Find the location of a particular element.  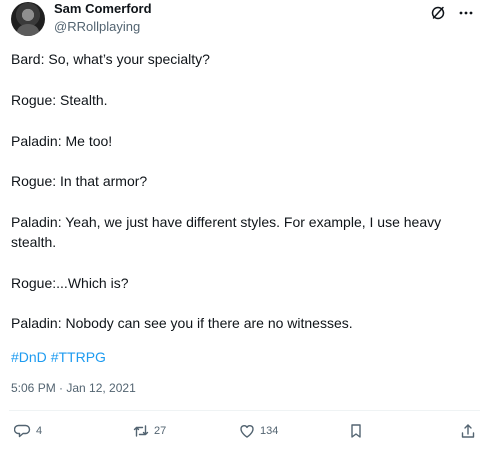

bookmark-button is located at coordinates (356, 431).